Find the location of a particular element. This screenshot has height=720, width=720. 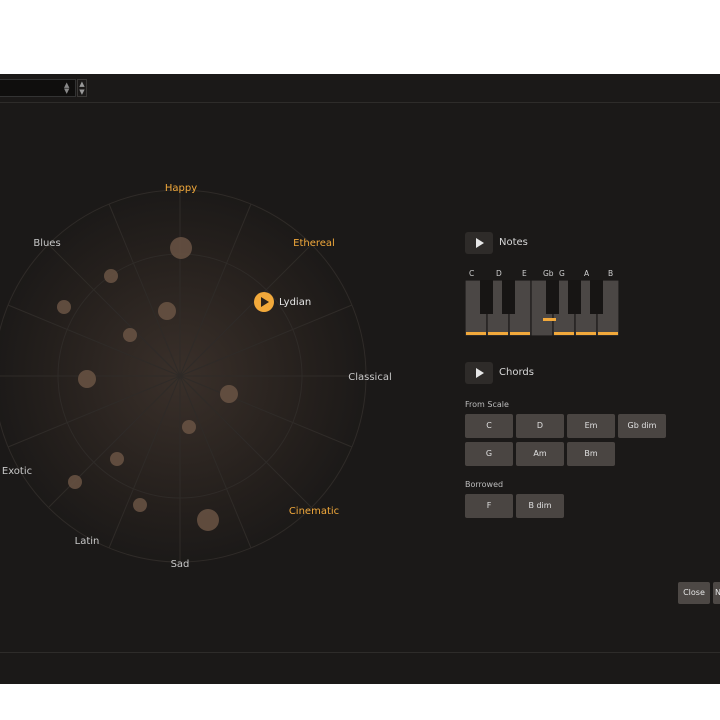

close-button: Close is located at coordinates (694, 593).